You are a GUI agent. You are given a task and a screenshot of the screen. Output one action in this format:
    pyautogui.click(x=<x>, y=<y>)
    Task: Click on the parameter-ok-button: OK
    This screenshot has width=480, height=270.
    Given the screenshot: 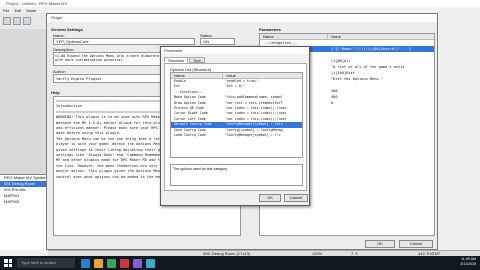 What is the action you would take?
    pyautogui.click(x=270, y=198)
    